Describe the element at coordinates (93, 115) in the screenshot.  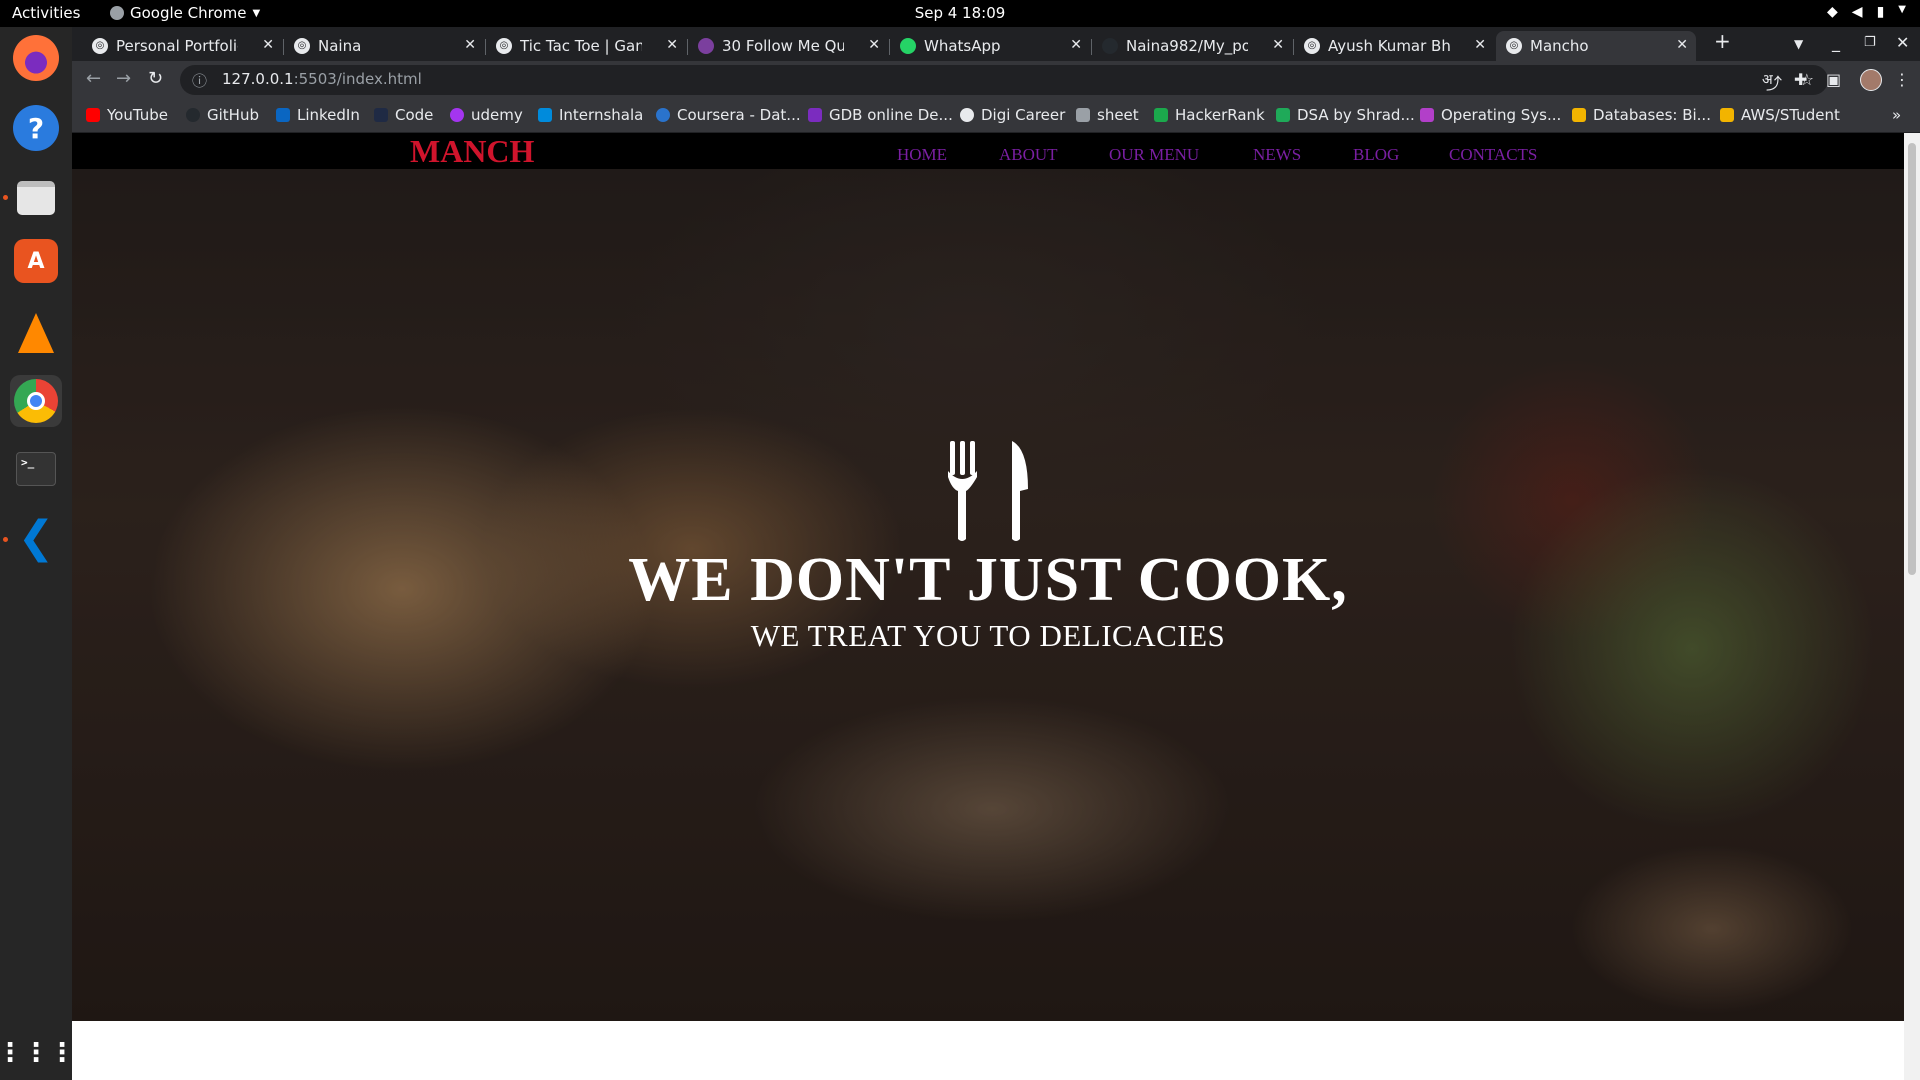
I see `youtube-icon` at that location.